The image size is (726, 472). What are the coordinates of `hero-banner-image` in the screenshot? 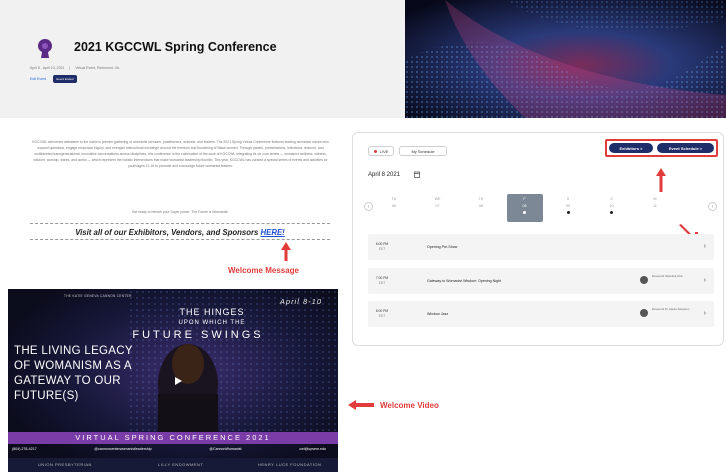 It's located at (565, 59).